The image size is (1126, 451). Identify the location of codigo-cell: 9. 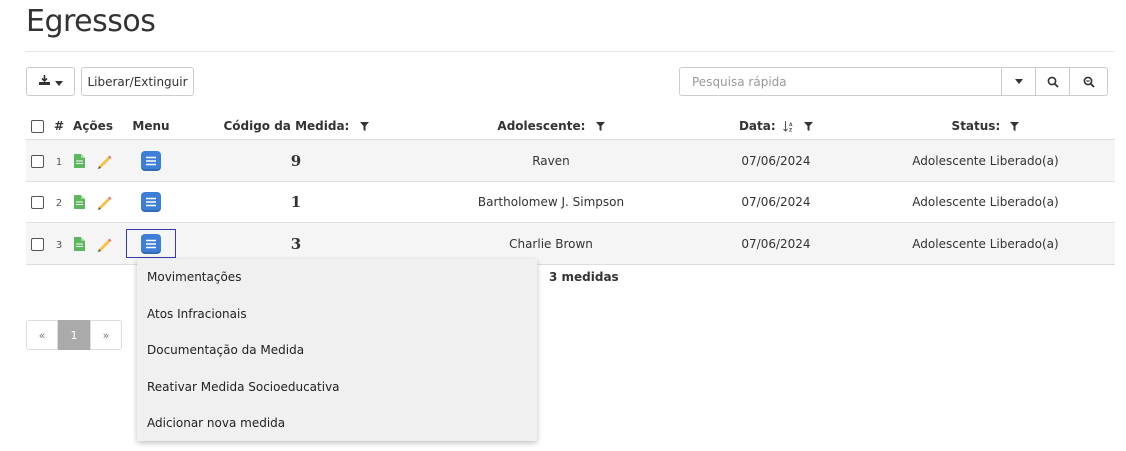
(296, 160).